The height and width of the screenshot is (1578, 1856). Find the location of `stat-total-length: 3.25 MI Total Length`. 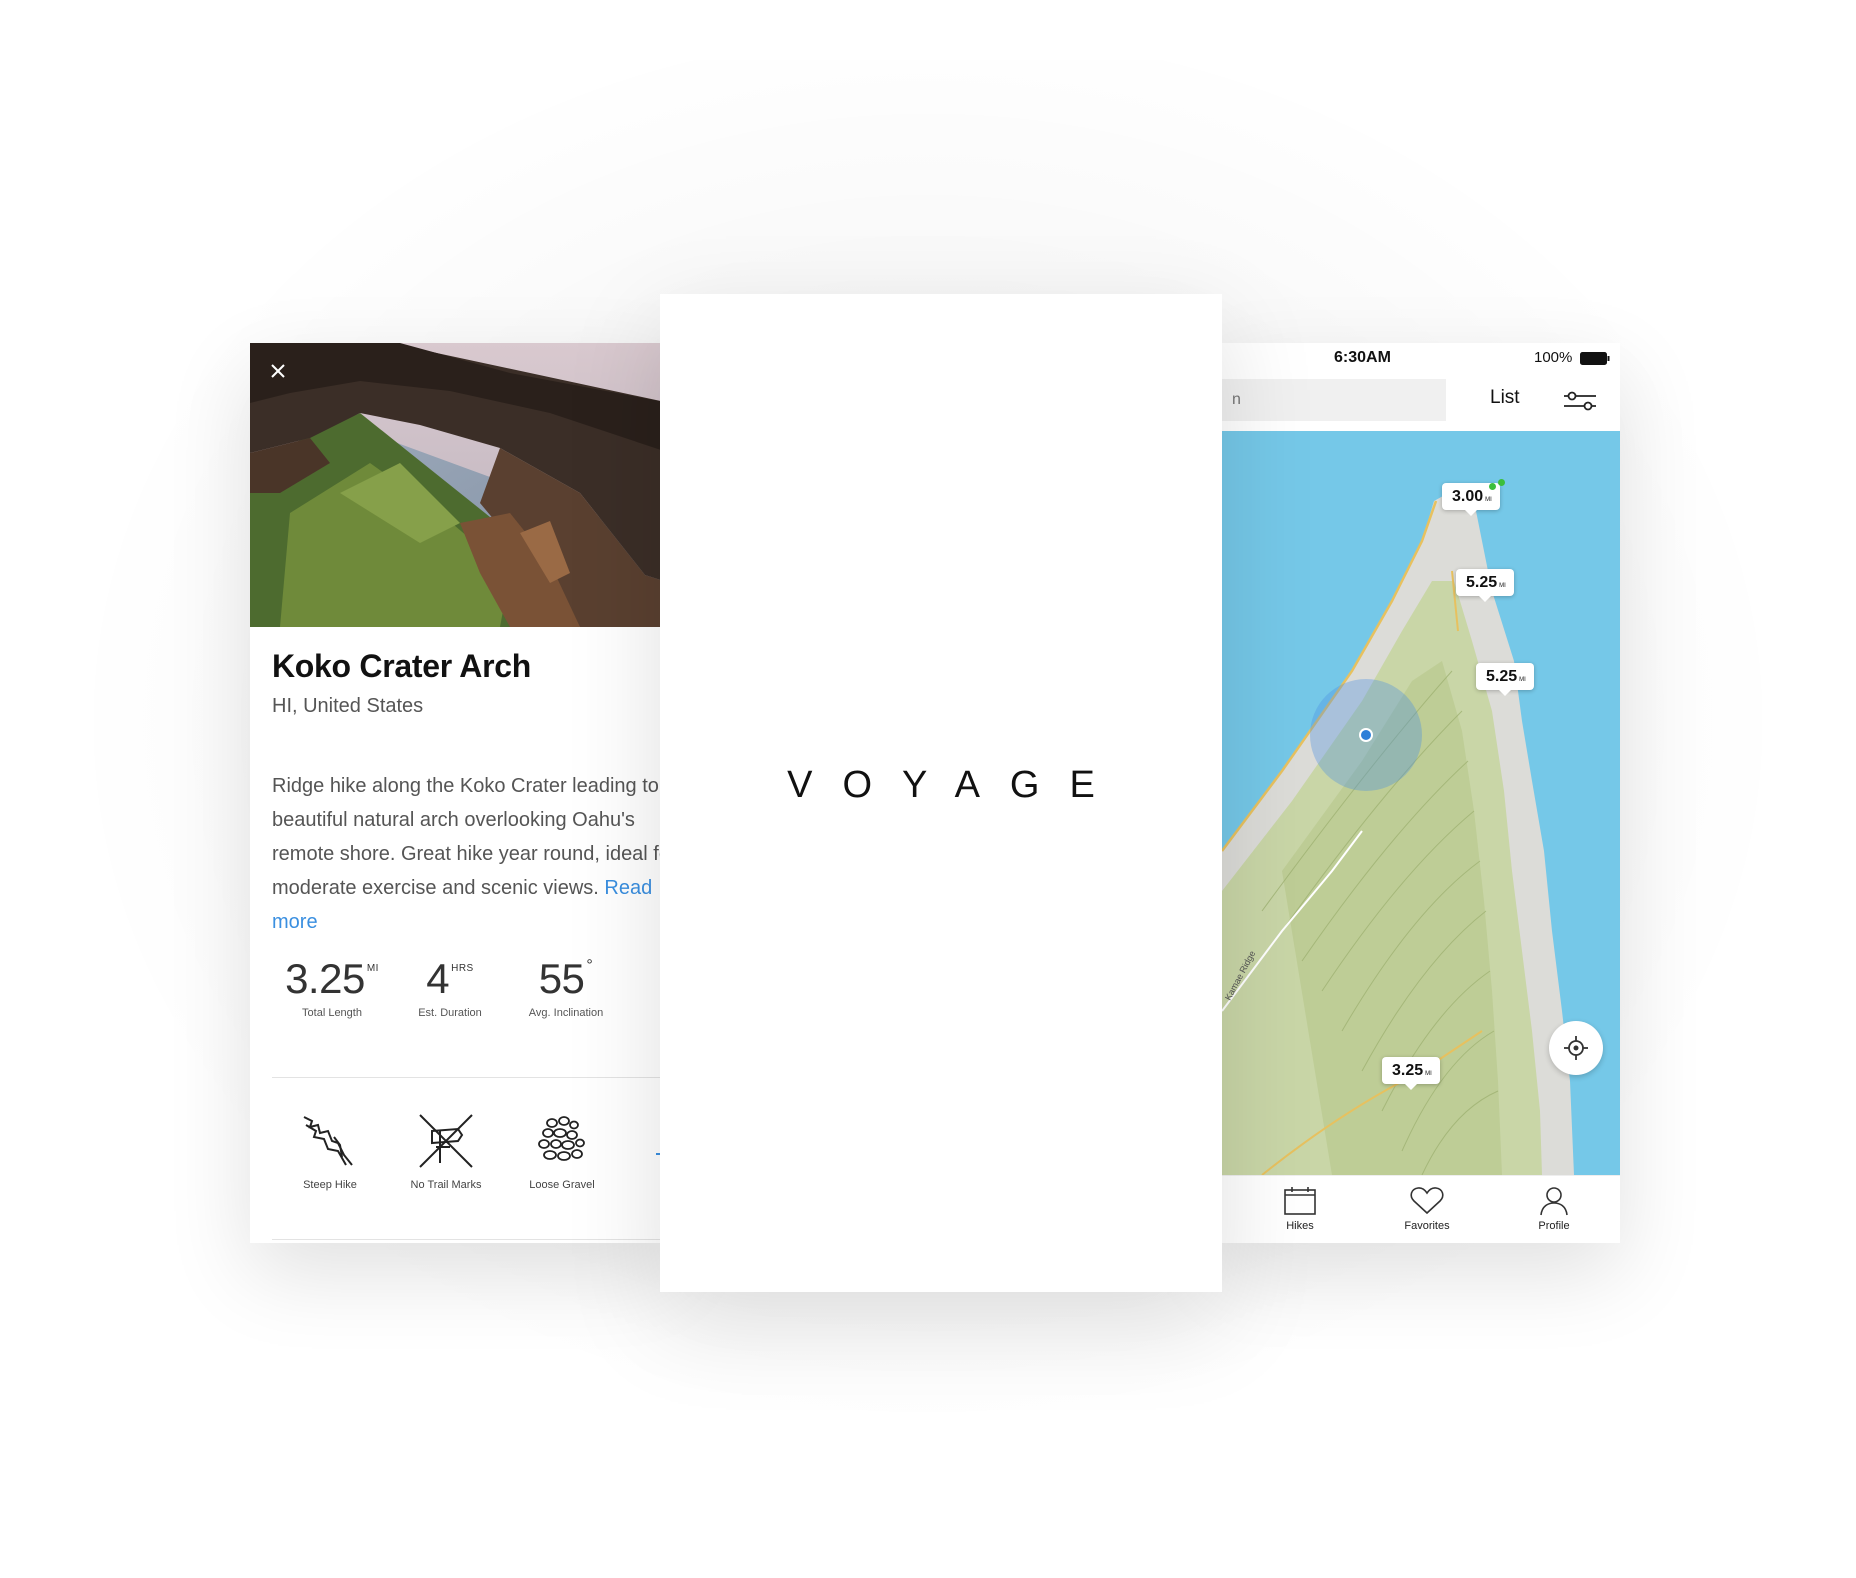

stat-total-length: 3.25 MI Total Length is located at coordinates (332, 987).